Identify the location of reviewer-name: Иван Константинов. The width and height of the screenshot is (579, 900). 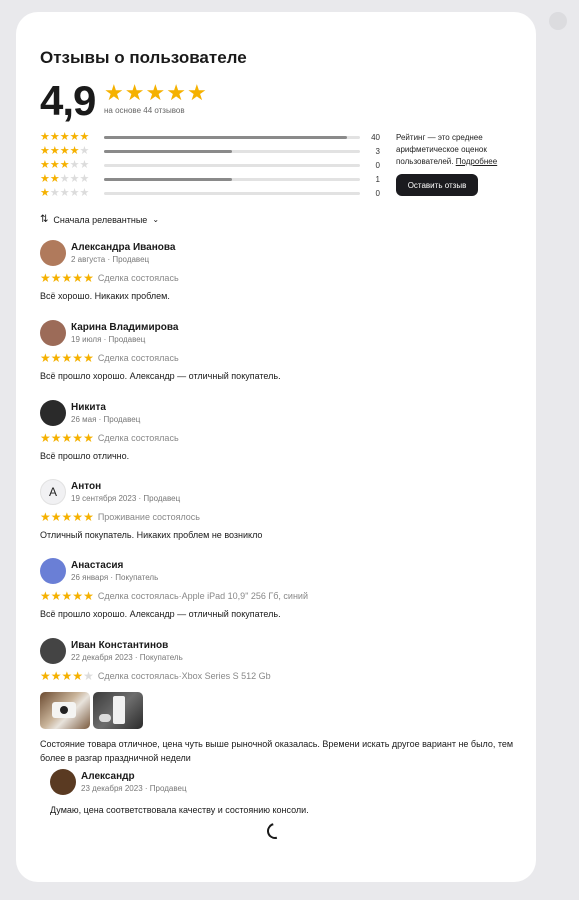
(127, 645).